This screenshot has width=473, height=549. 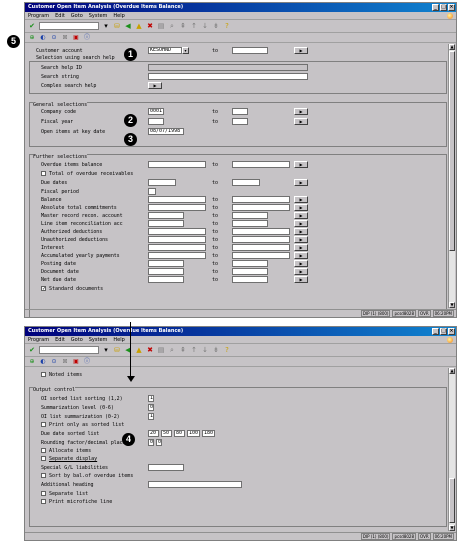 What do you see at coordinates (177, 199) in the screenshot?
I see `balance-from-field` at bounding box center [177, 199].